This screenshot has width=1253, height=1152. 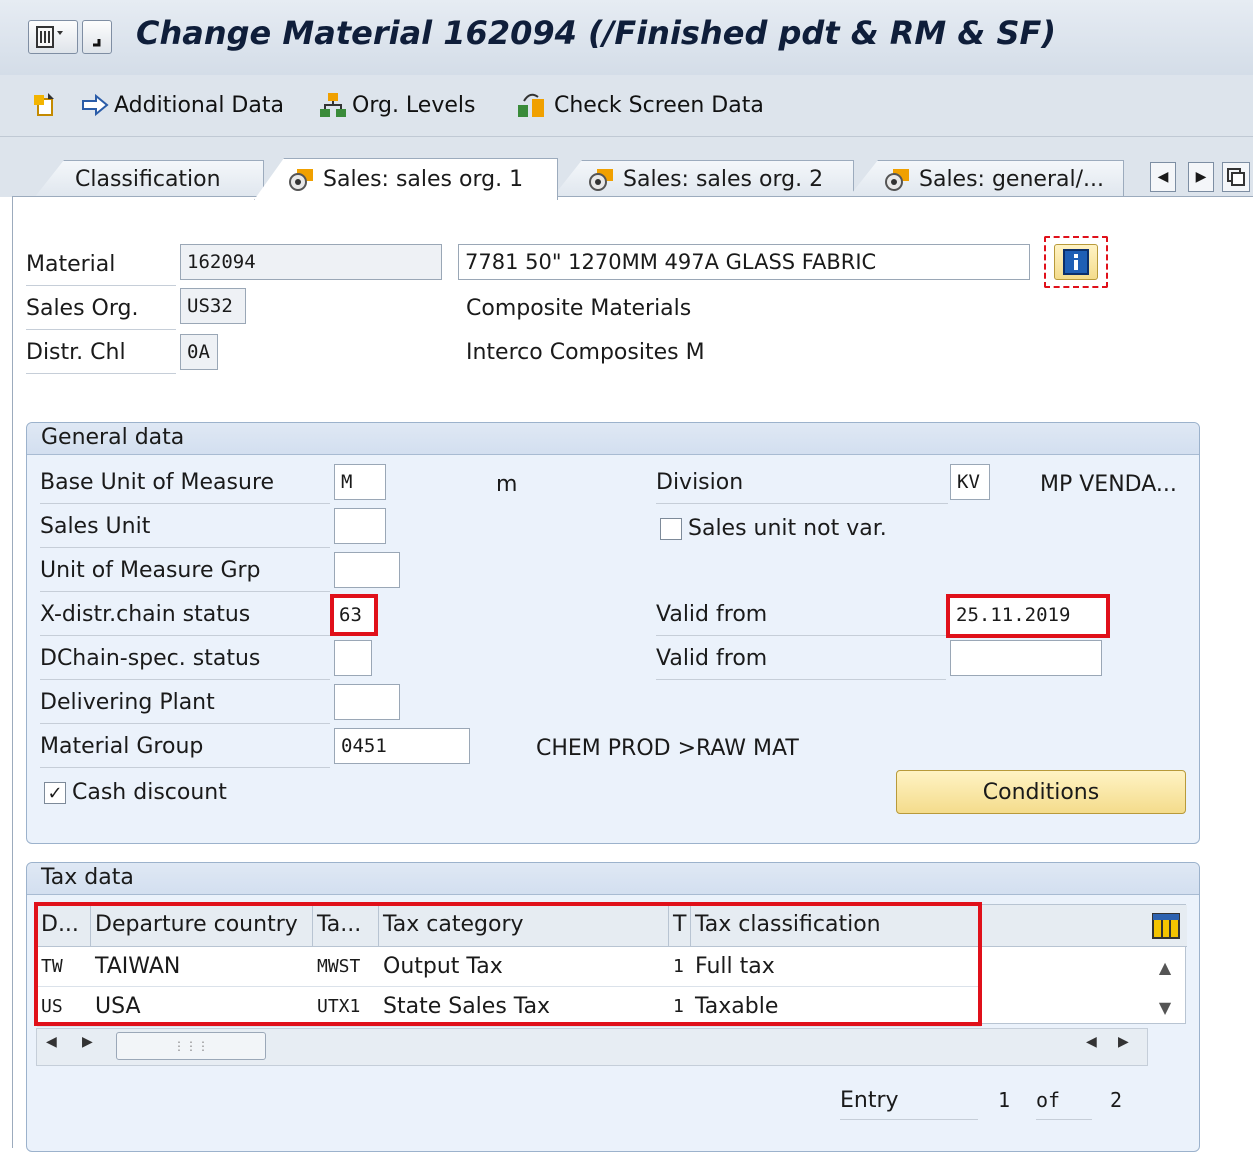 What do you see at coordinates (367, 702) in the screenshot?
I see `delivering-plant-field` at bounding box center [367, 702].